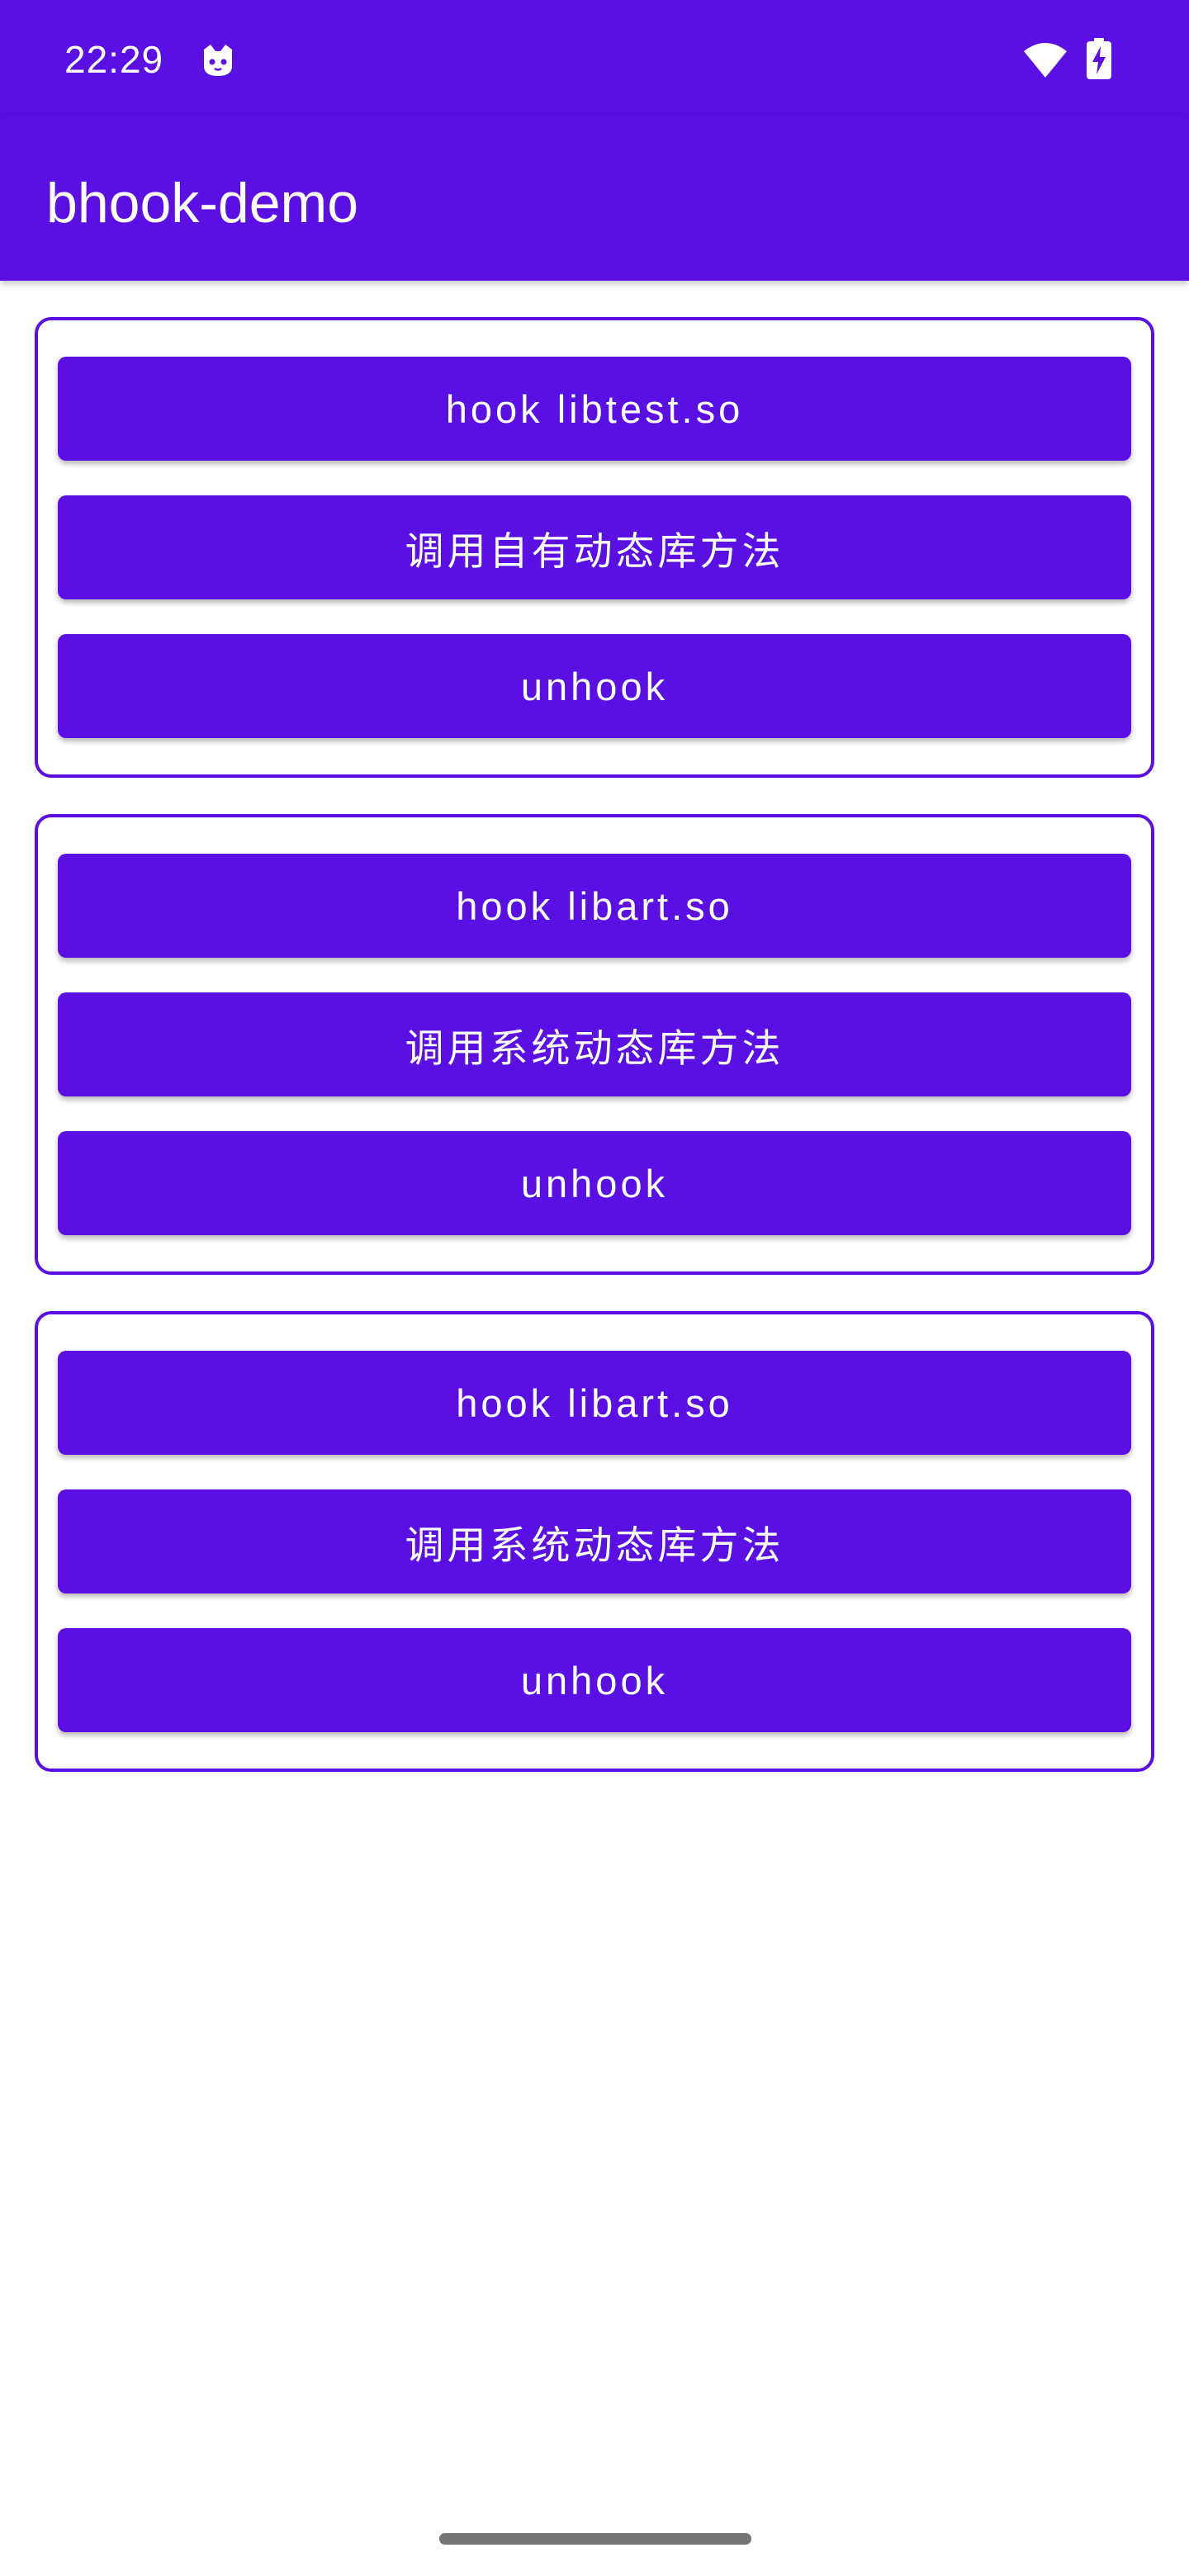 The image size is (1189, 2576). What do you see at coordinates (594, 409) in the screenshot?
I see `hook-libtest-button: hook libtest.so` at bounding box center [594, 409].